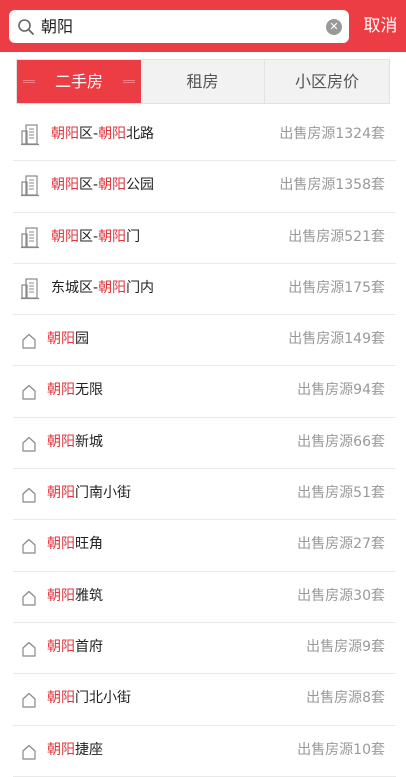 Image resolution: width=406 pixels, height=777 pixels. I want to click on name-text: 门内, so click(140, 287).